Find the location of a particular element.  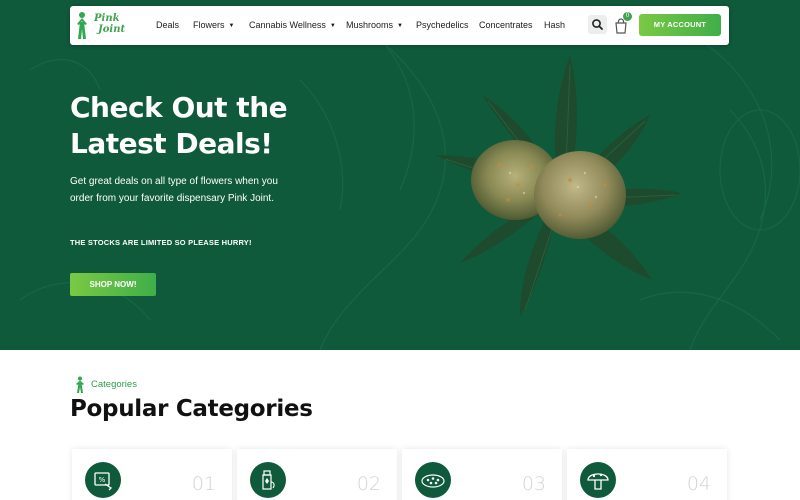

category-number: 01 is located at coordinates (203, 484).